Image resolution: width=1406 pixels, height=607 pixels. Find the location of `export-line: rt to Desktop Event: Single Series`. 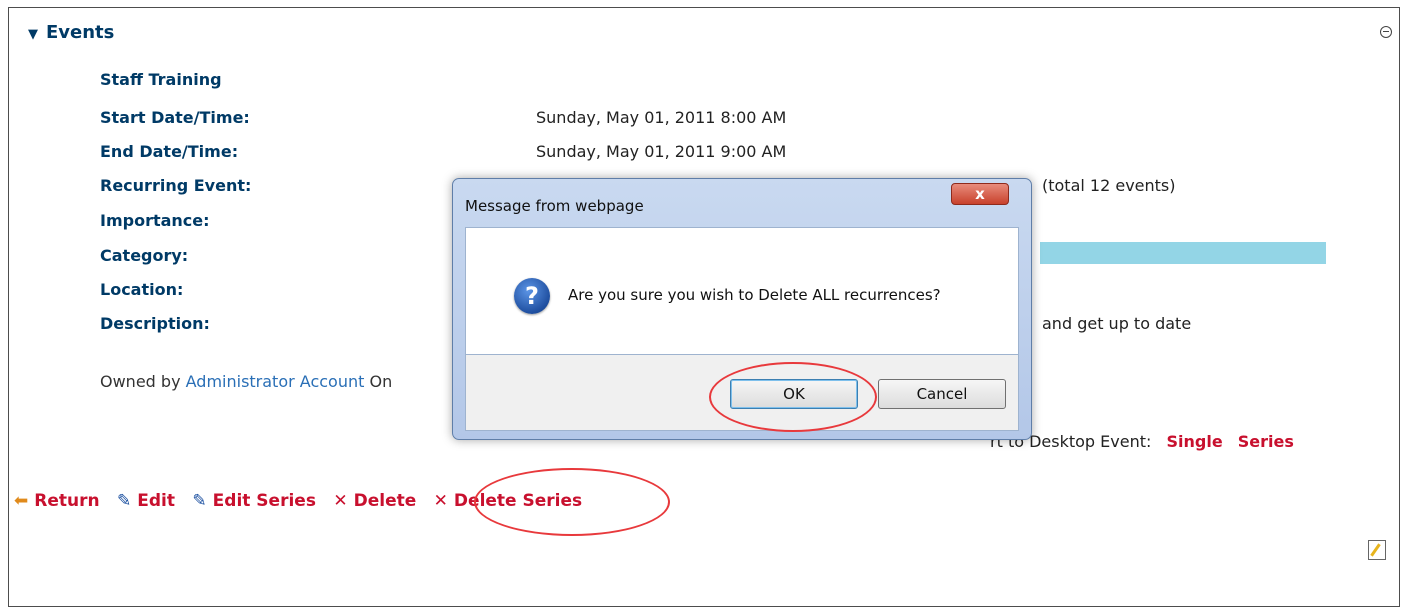

export-line: rt to Desktop Event: Single Series is located at coordinates (1142, 441).